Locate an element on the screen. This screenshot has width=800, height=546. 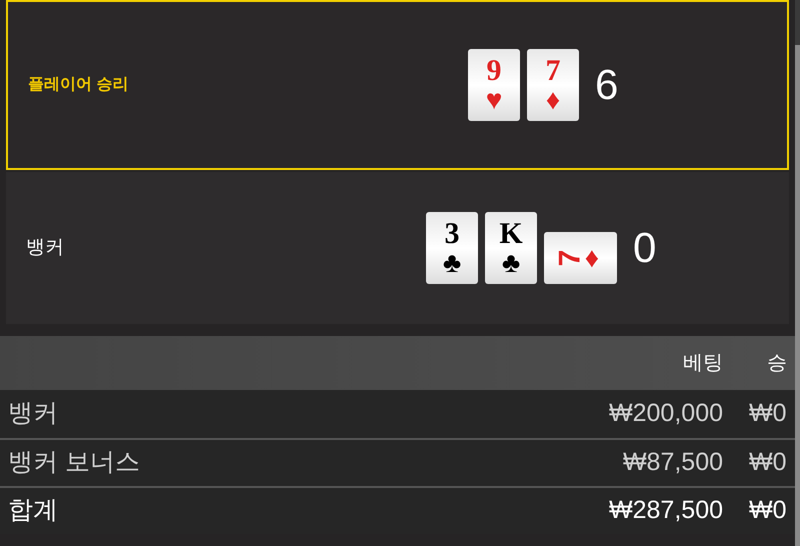
suit-symbol: ♥ is located at coordinates (494, 100).